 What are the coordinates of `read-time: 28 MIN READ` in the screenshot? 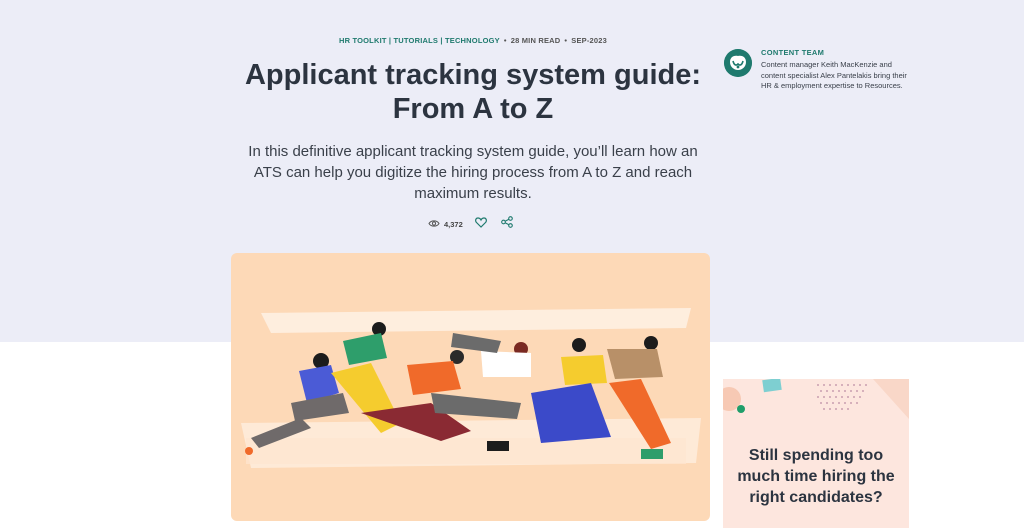 It's located at (535, 40).